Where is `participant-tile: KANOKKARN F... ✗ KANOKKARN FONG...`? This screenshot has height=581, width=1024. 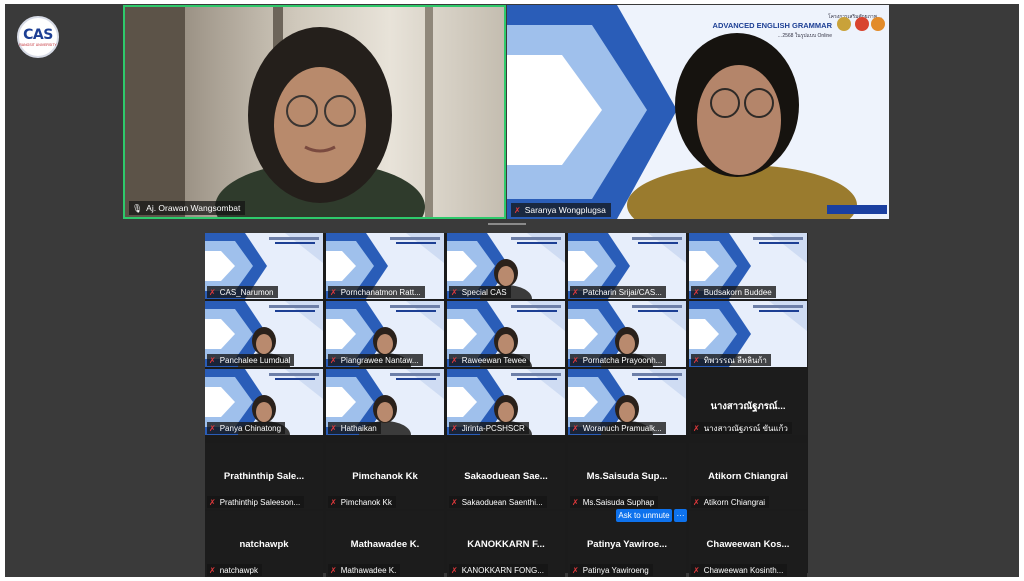
participant-tile: KANOKKARN F... ✗ KANOKKARN FONG... is located at coordinates (506, 544).